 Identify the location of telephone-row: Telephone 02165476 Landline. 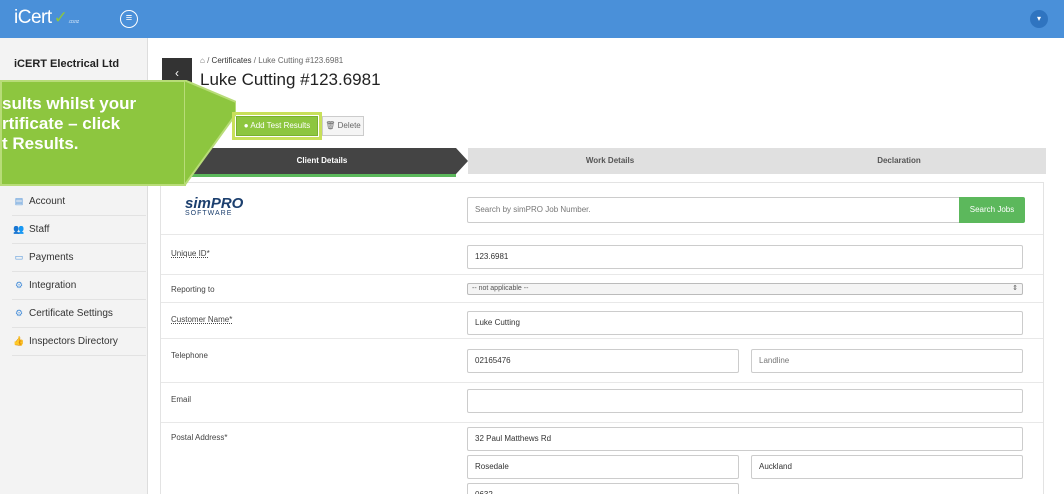
(602, 361).